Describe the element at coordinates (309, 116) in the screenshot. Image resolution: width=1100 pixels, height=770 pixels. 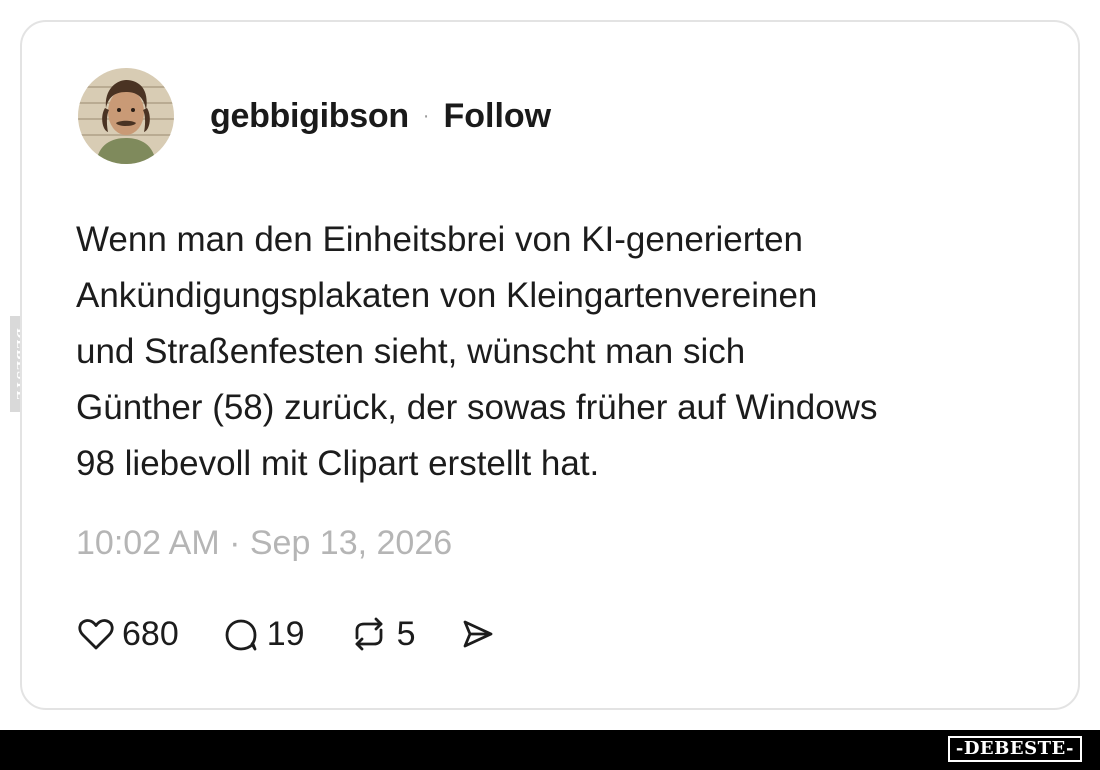
I see `username: gebbigibson` at that location.